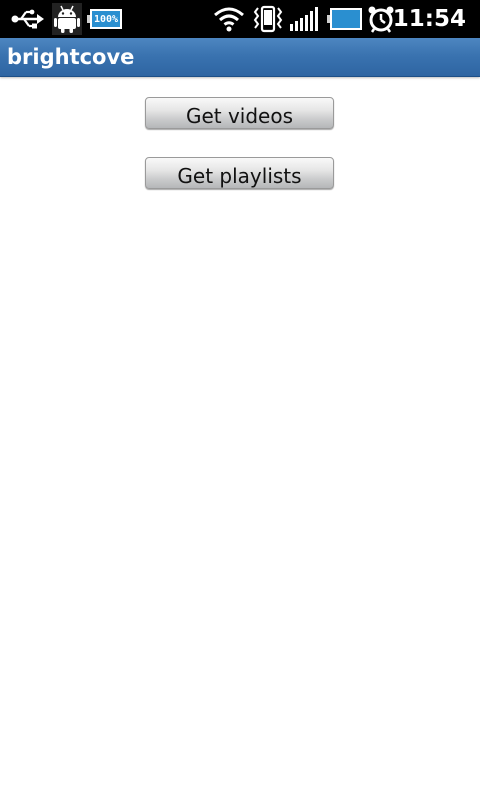 The width and height of the screenshot is (480, 800). What do you see at coordinates (229, 19) in the screenshot?
I see `wifi-icon` at bounding box center [229, 19].